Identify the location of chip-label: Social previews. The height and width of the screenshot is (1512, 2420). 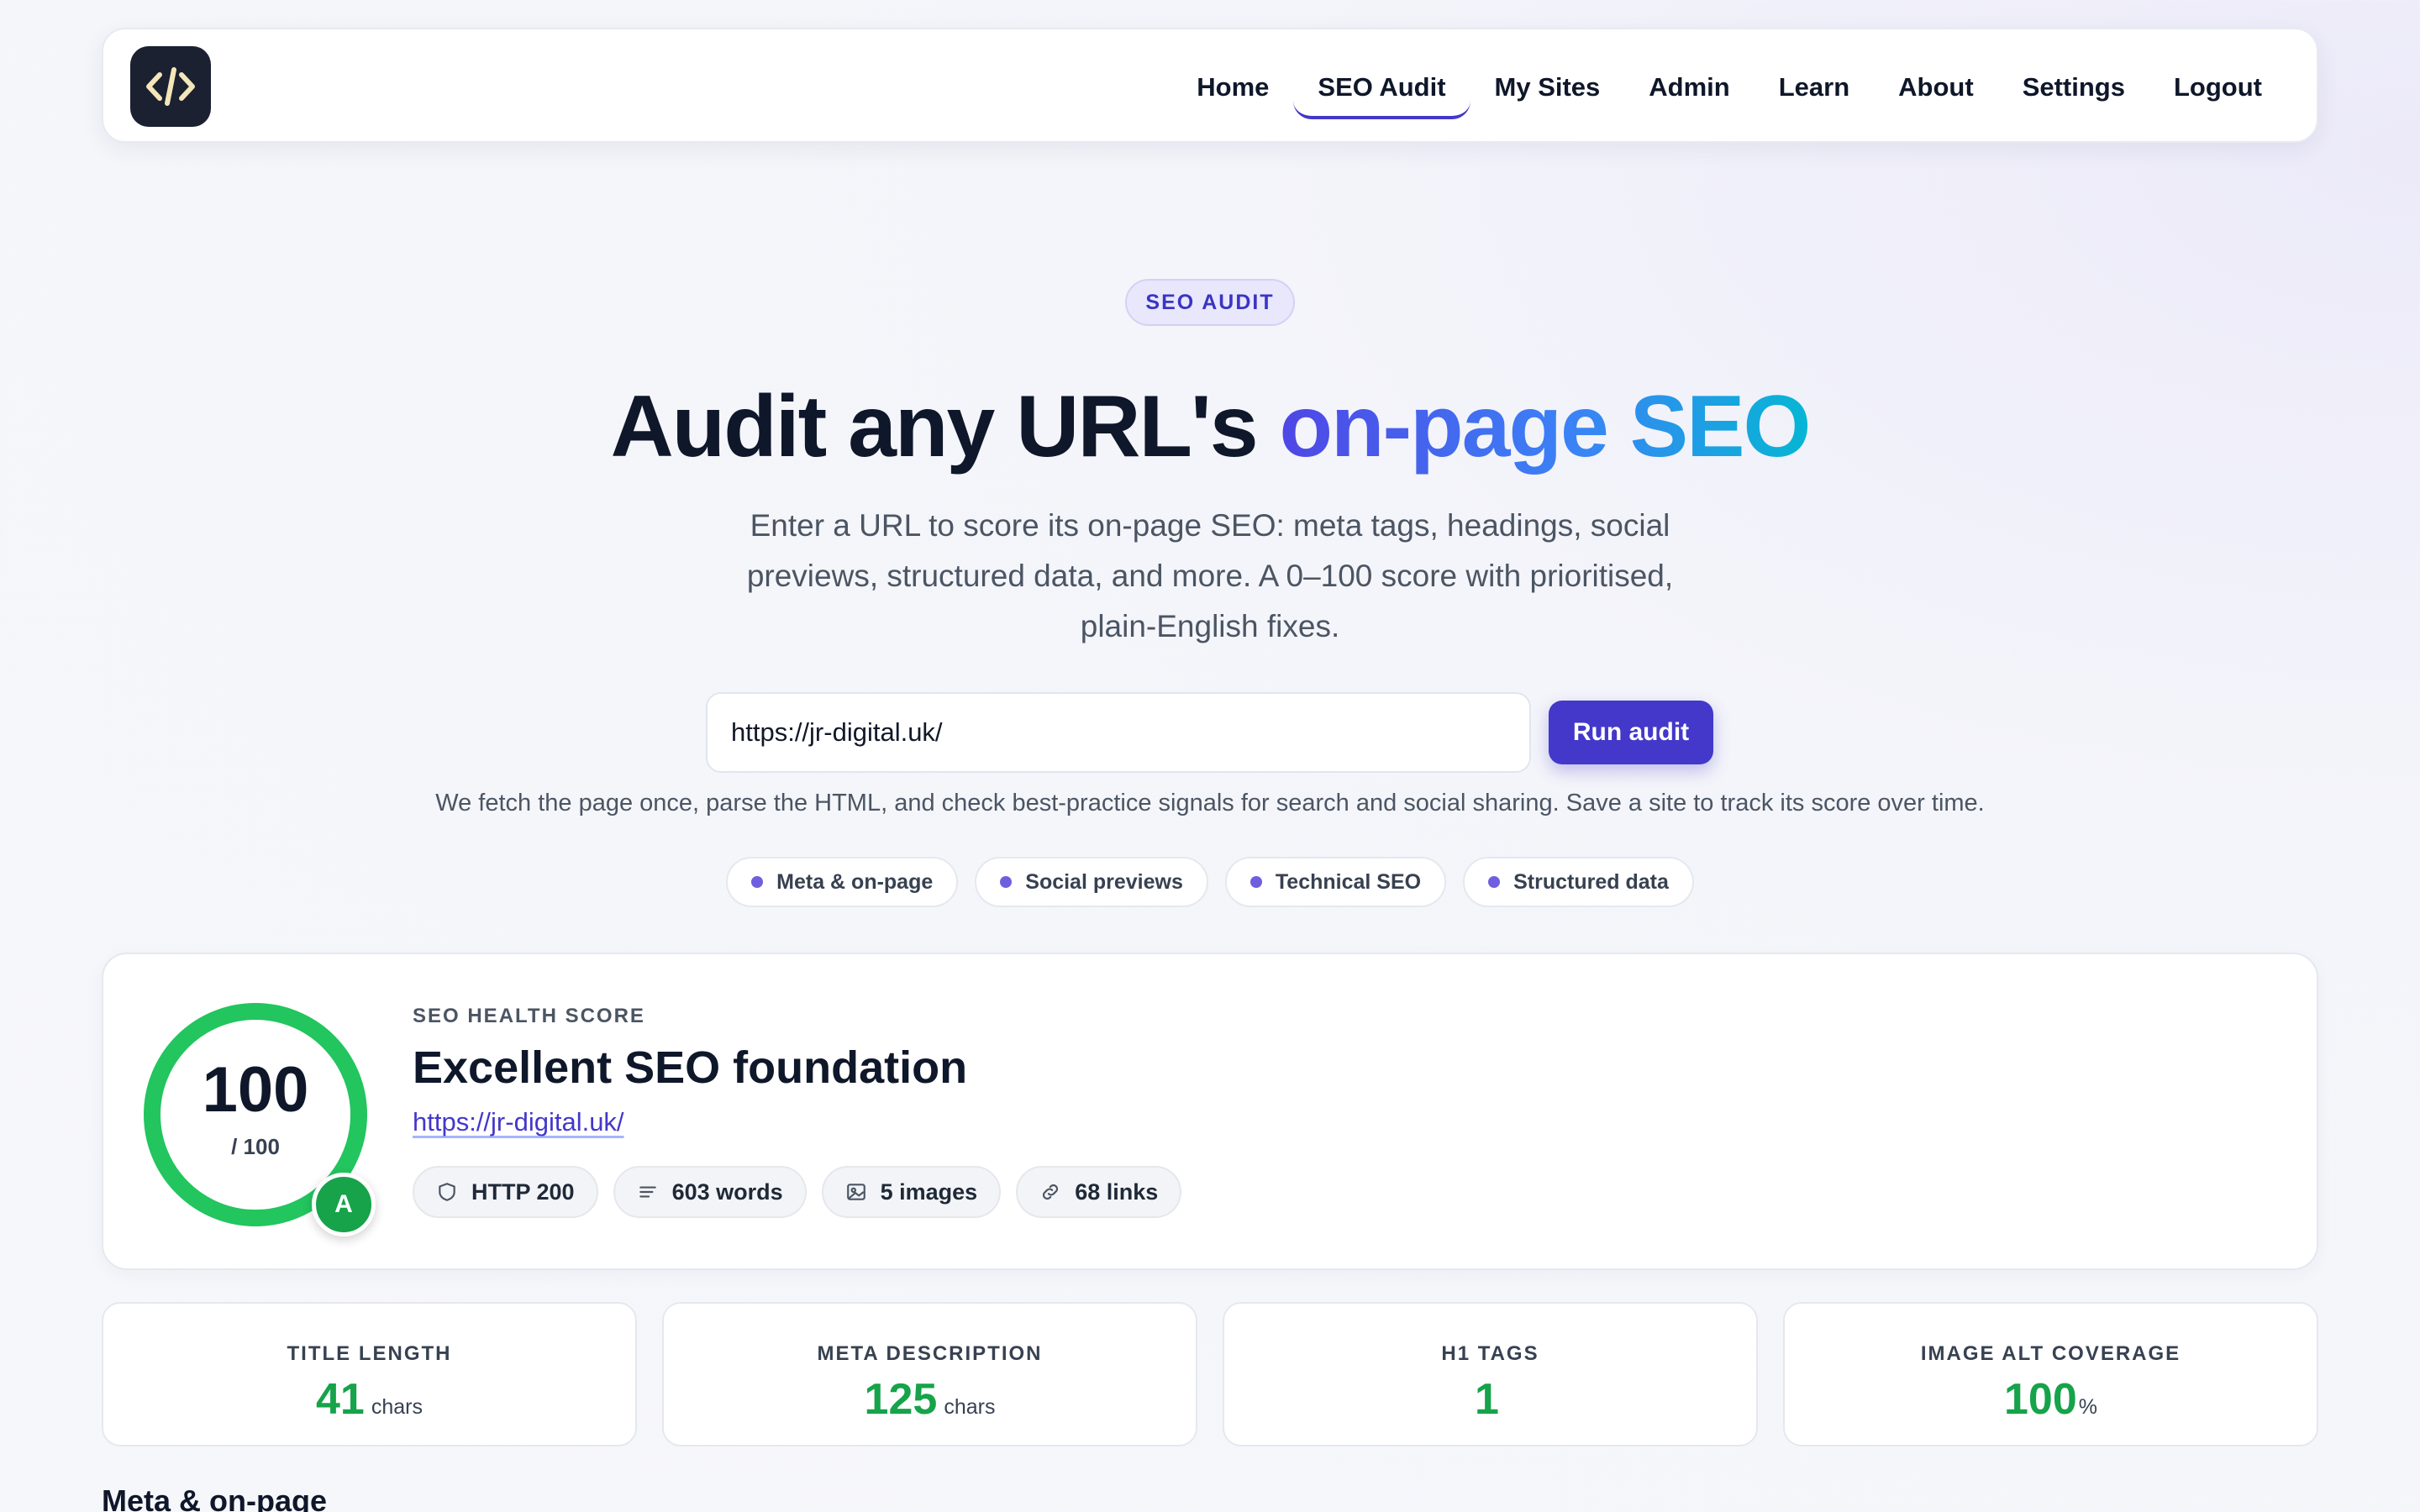
(1104, 881).